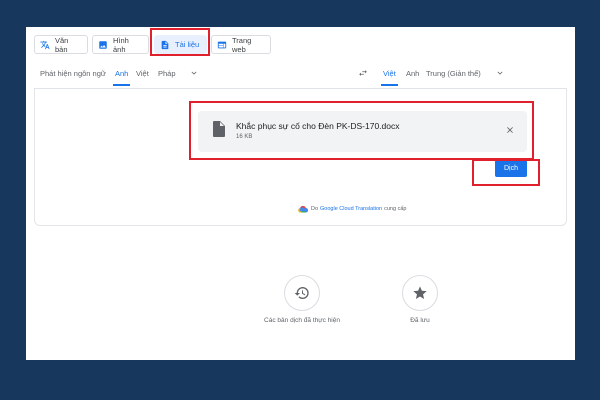 The image size is (600, 400). I want to click on star-icon, so click(420, 292).